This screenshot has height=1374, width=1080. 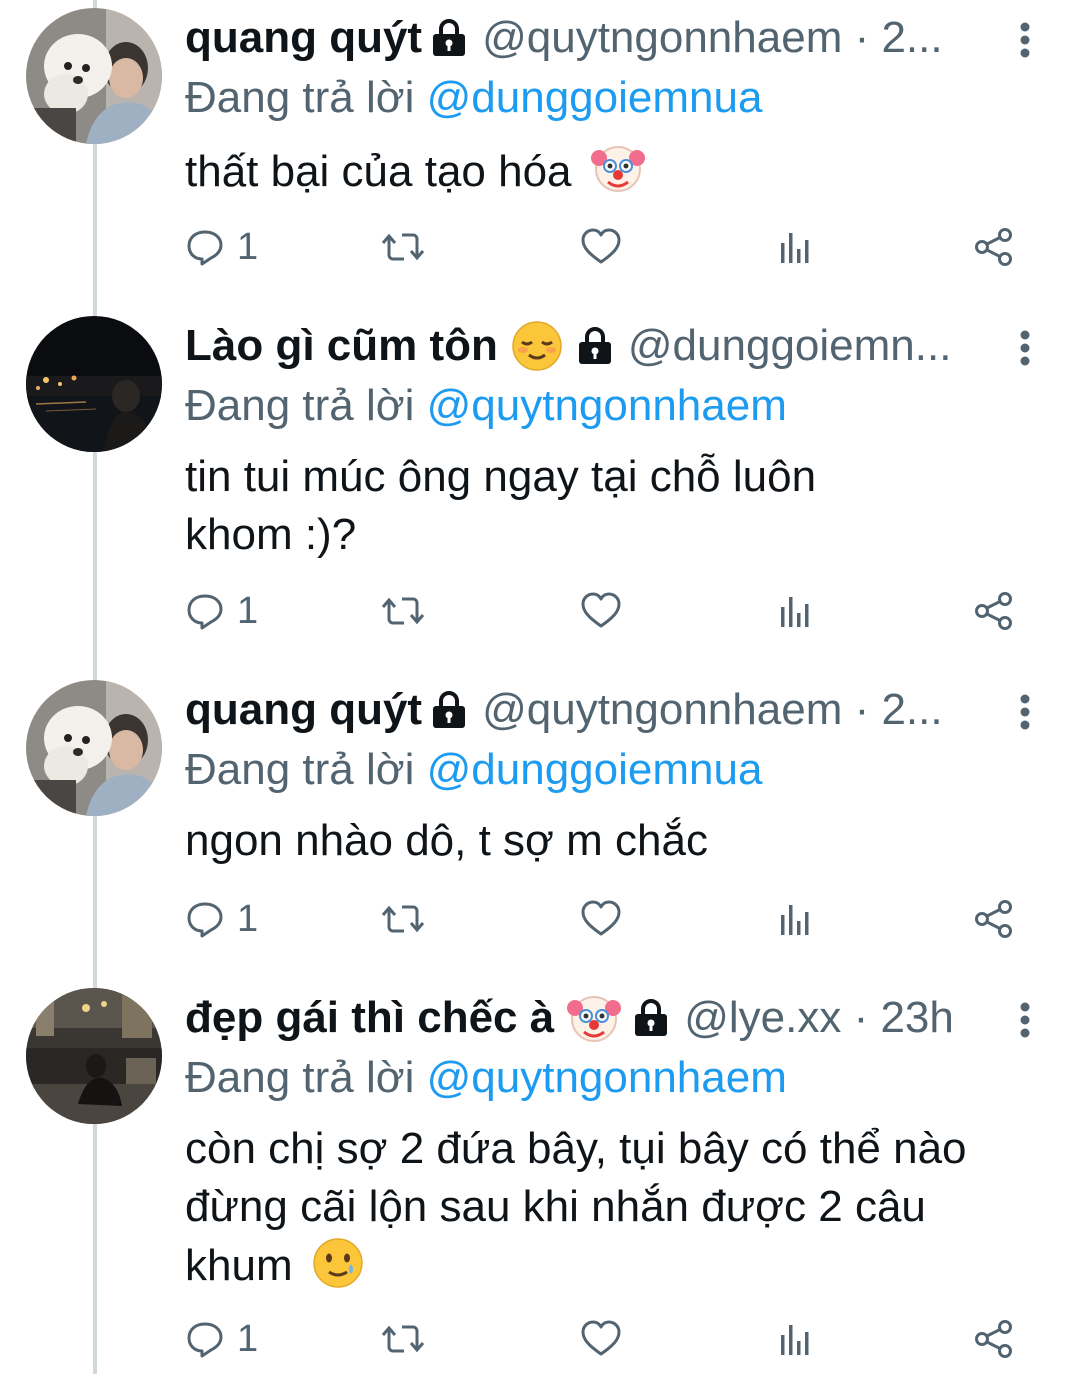 I want to click on tweet-text: thất bại của tạo hóa, so click(x=610, y=170).